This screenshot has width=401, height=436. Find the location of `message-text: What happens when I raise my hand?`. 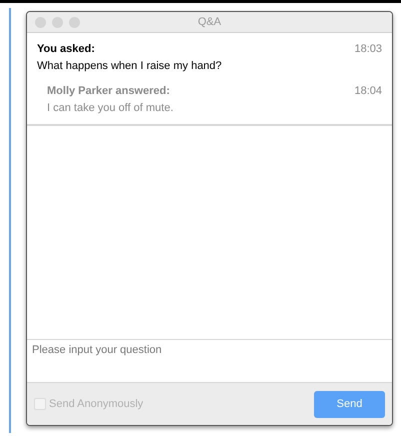

message-text: What happens when I raise my hand? is located at coordinates (130, 66).